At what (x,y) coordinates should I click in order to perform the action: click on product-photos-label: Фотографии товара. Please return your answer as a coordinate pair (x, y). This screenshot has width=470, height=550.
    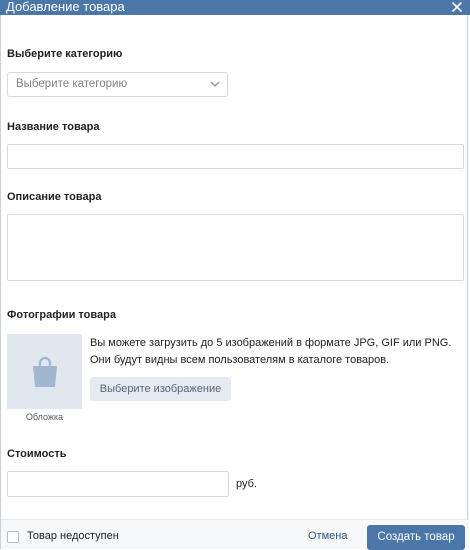
    Looking at the image, I should click on (61, 315).